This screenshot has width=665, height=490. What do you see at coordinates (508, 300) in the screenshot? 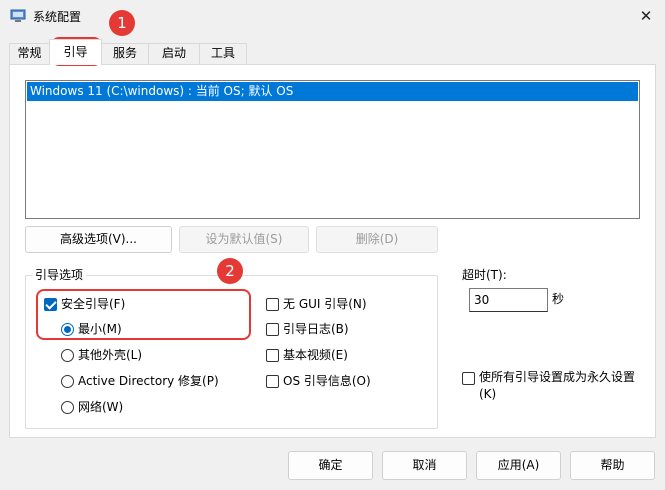
I see `timeout-input: 30` at bounding box center [508, 300].